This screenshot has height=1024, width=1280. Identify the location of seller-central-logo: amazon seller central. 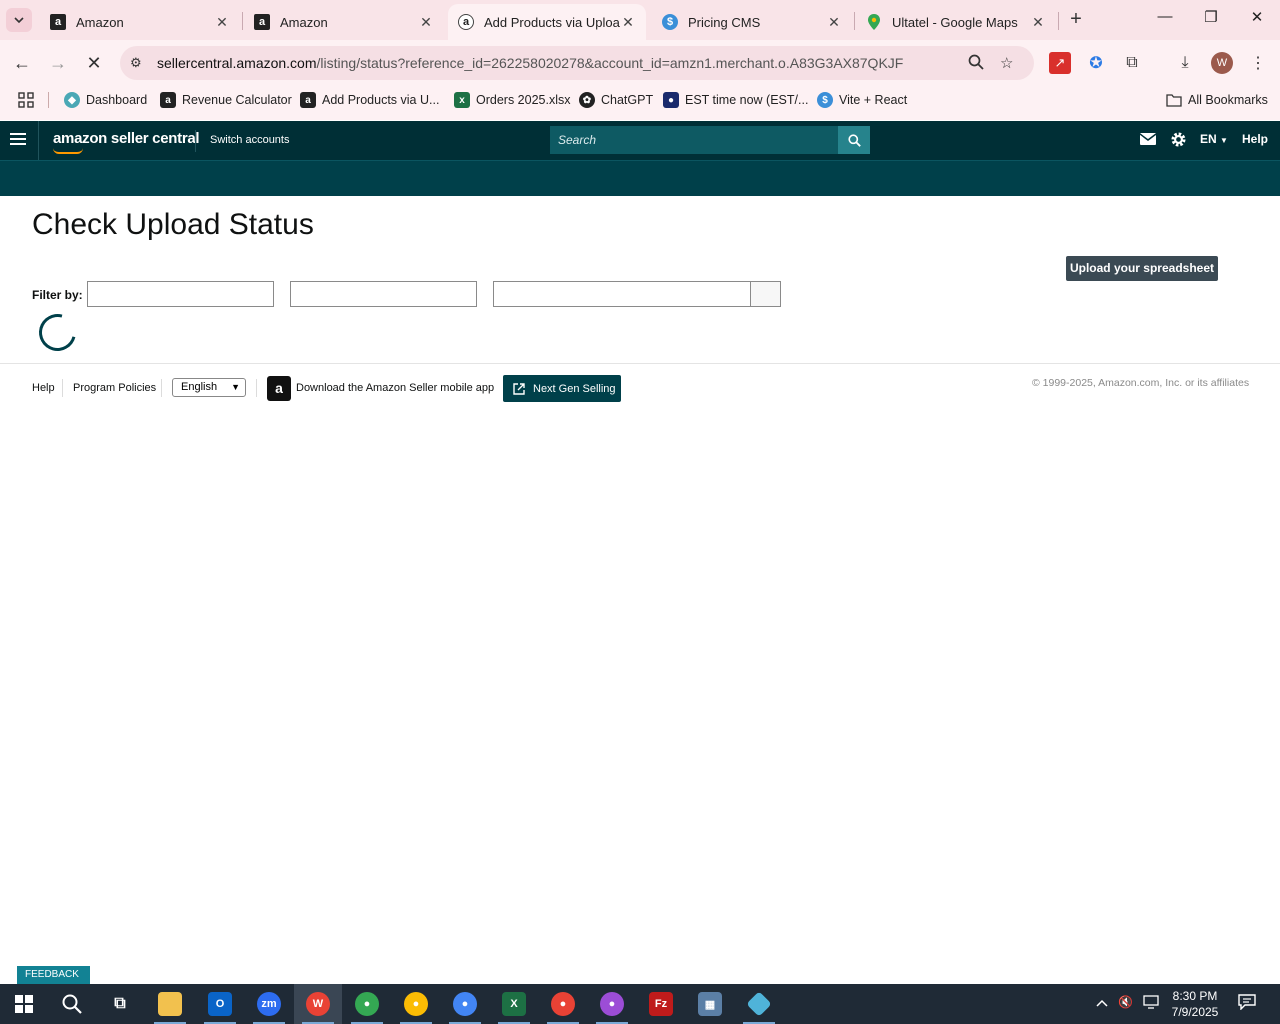
(126, 138).